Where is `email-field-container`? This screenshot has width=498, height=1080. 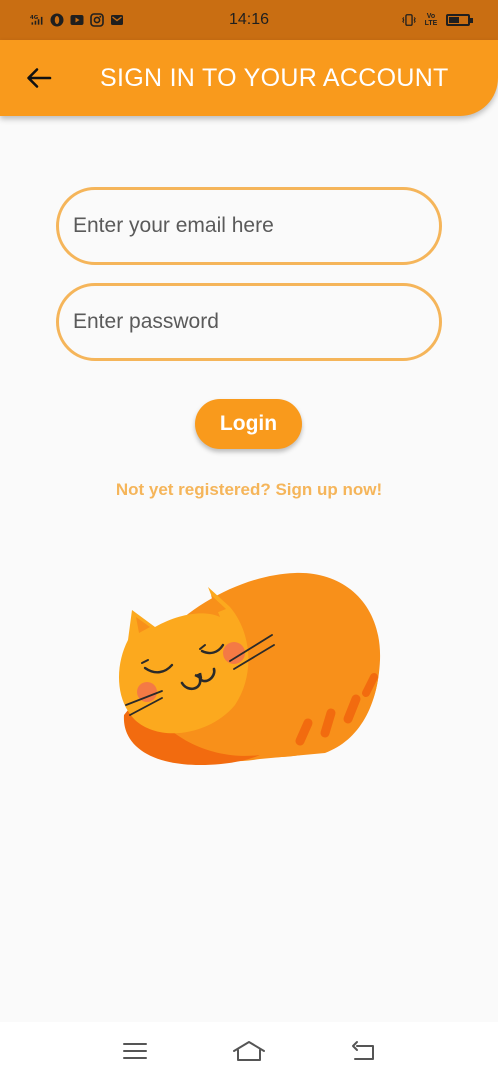 email-field-container is located at coordinates (249, 226).